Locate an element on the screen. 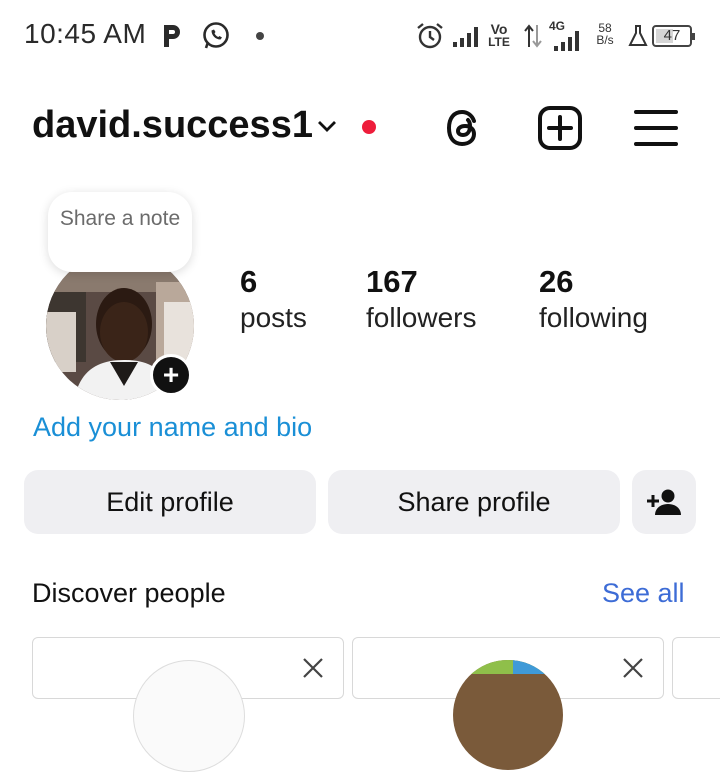 The image size is (720, 772). menu-icon is located at coordinates (656, 128).